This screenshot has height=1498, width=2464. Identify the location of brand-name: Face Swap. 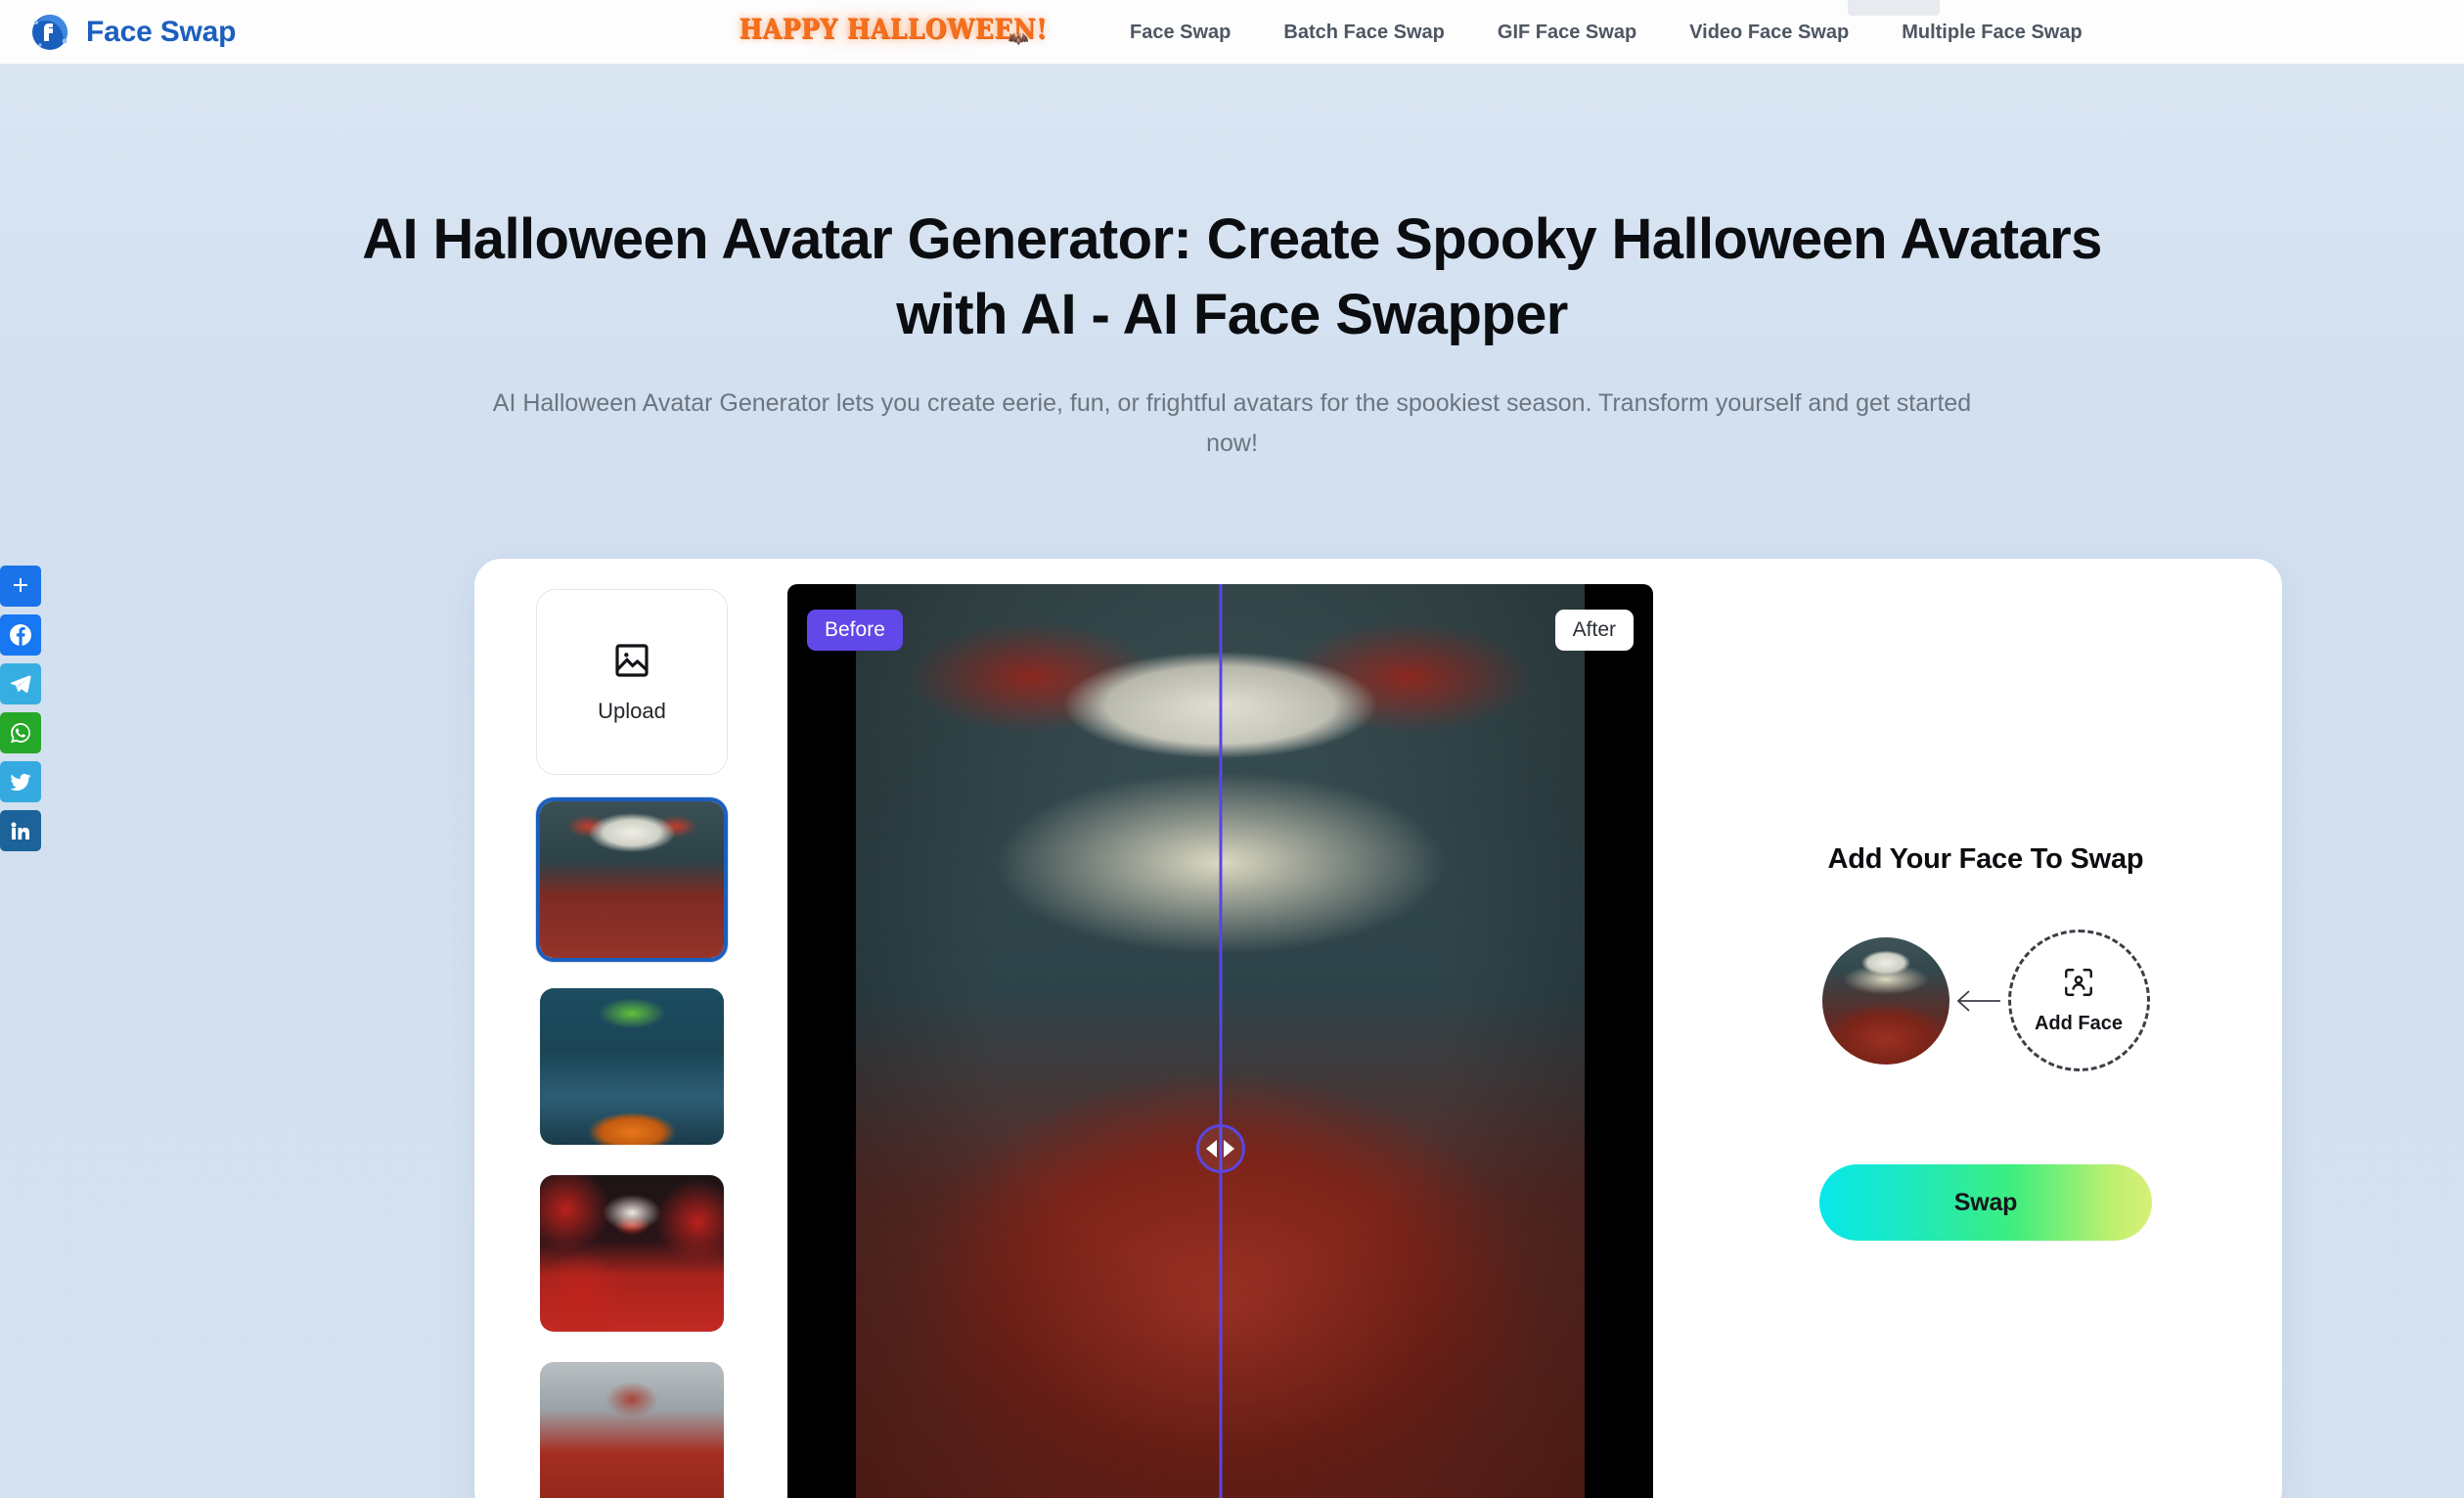
(161, 32).